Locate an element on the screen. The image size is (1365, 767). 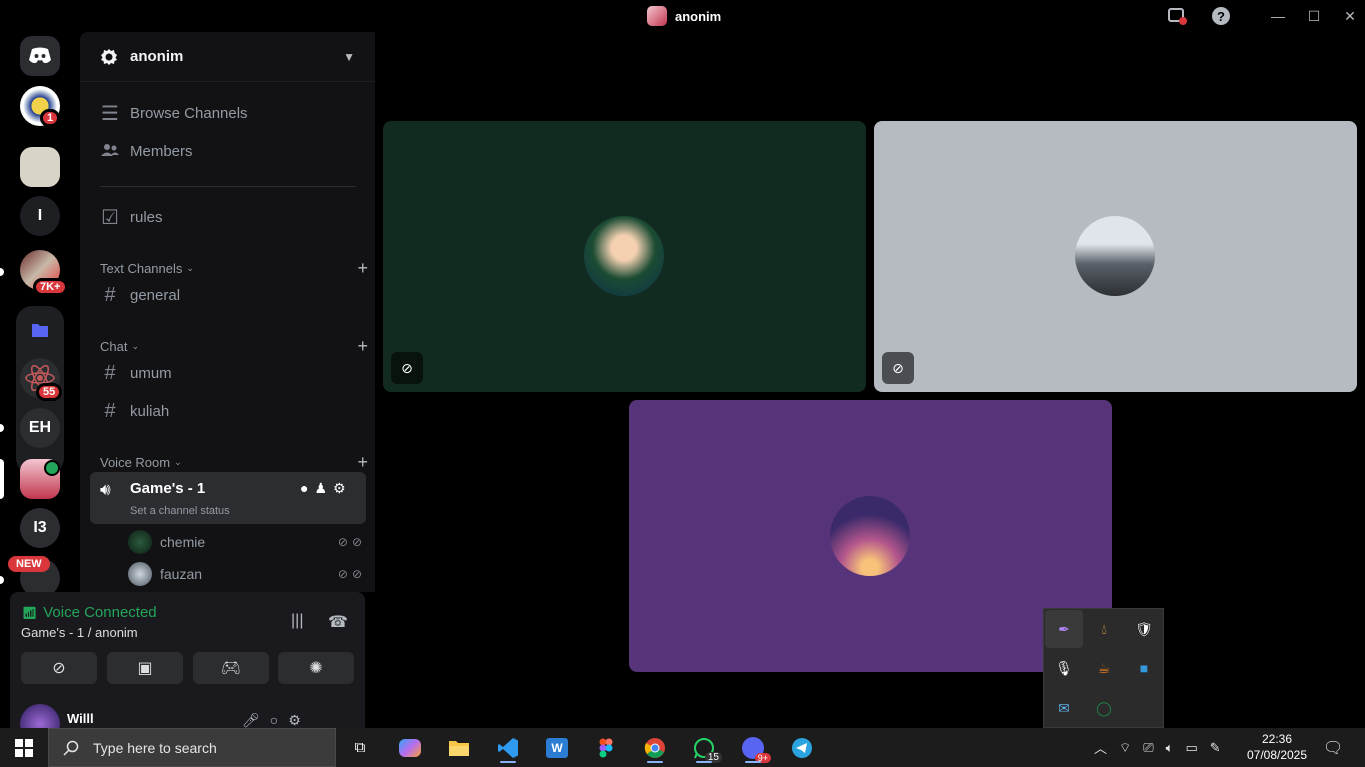
channel-status: Set a channel status is located at coordinates (180, 511).